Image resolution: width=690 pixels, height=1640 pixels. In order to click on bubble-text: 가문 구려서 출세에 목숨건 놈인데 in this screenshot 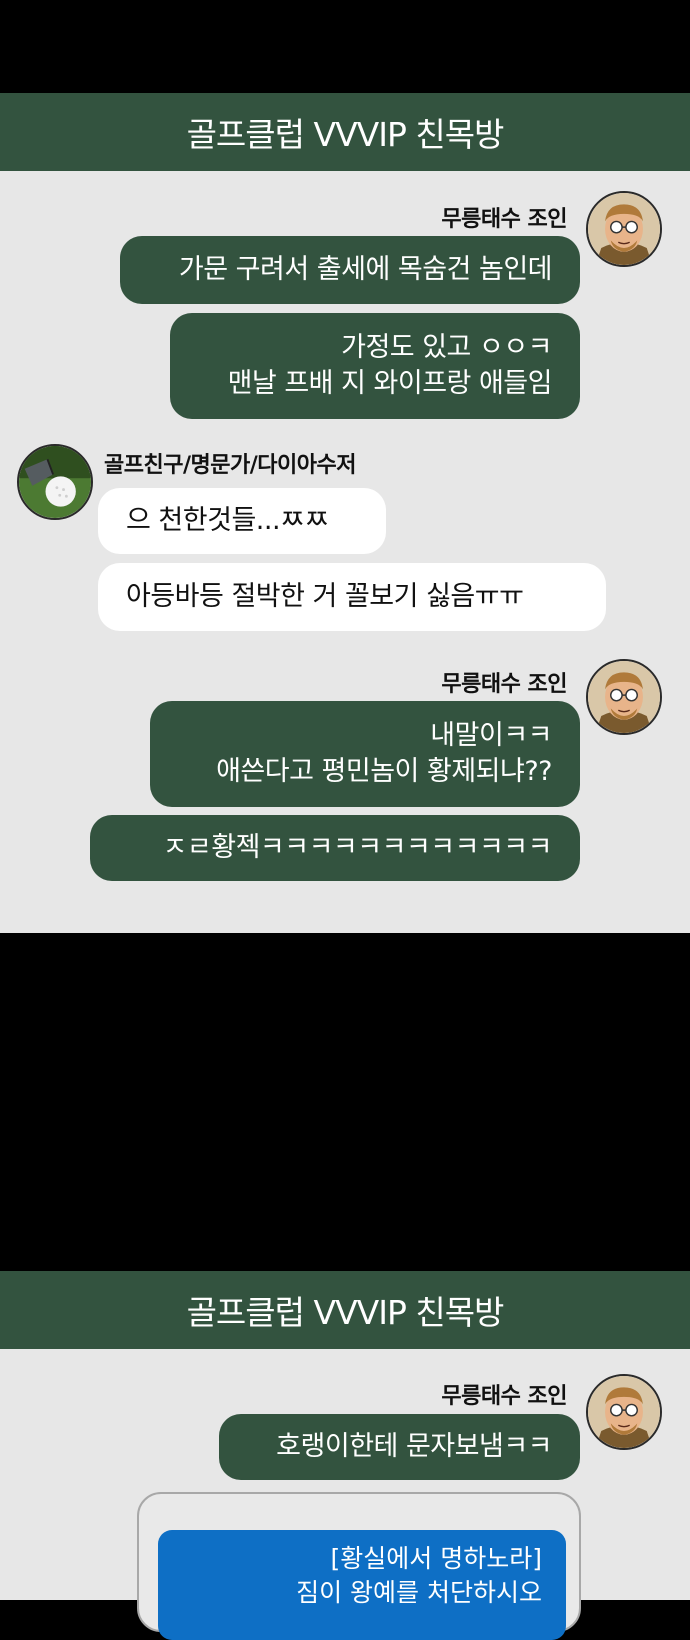, I will do `click(365, 269)`.